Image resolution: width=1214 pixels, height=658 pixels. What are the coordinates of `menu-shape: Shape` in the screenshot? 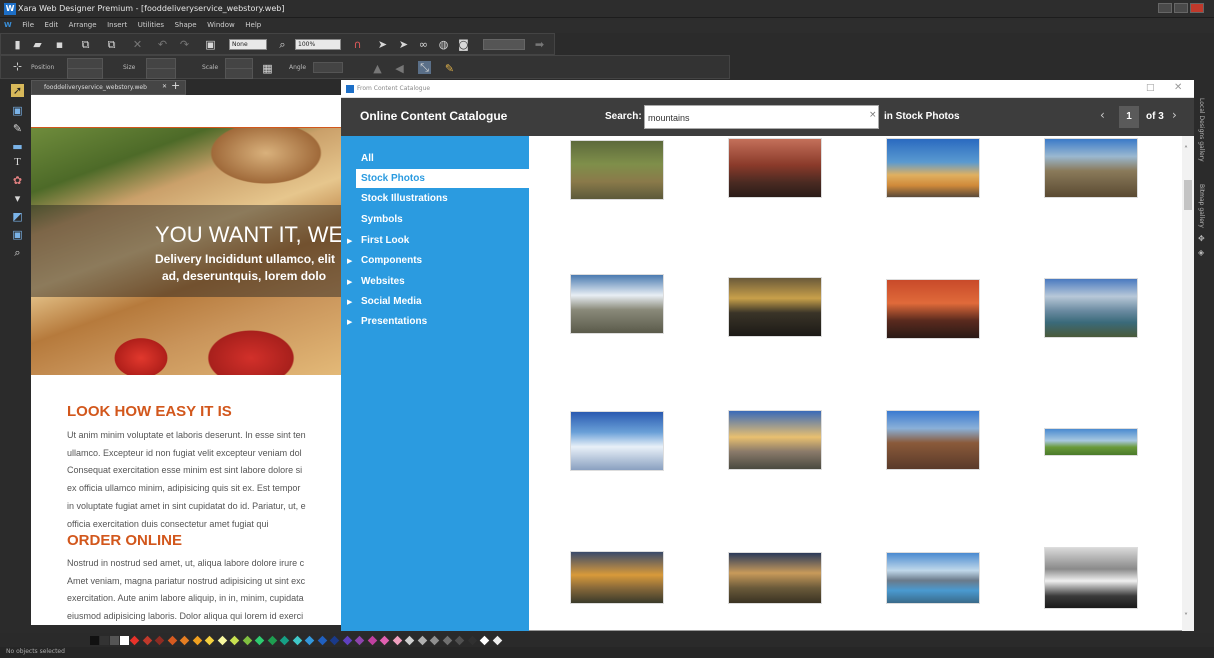 It's located at (186, 25).